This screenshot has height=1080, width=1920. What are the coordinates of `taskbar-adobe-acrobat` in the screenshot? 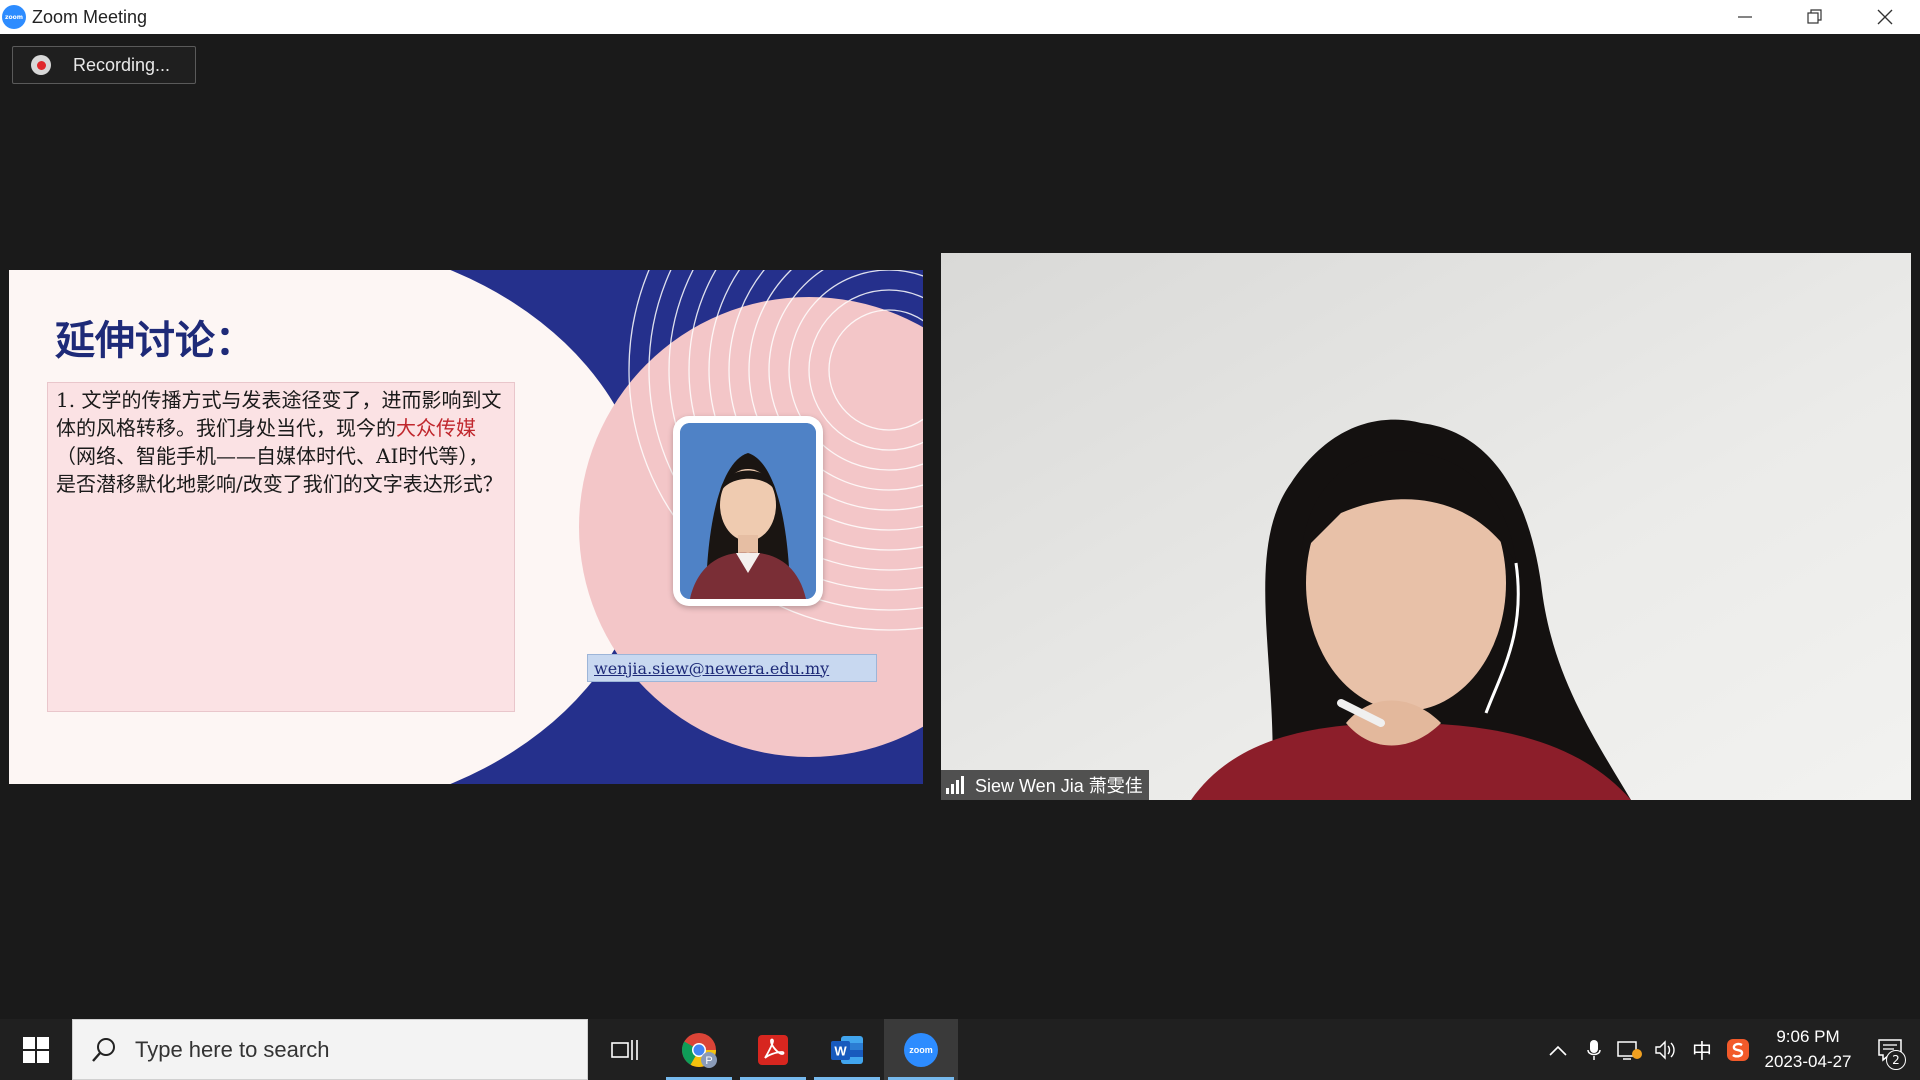 It's located at (773, 1049).